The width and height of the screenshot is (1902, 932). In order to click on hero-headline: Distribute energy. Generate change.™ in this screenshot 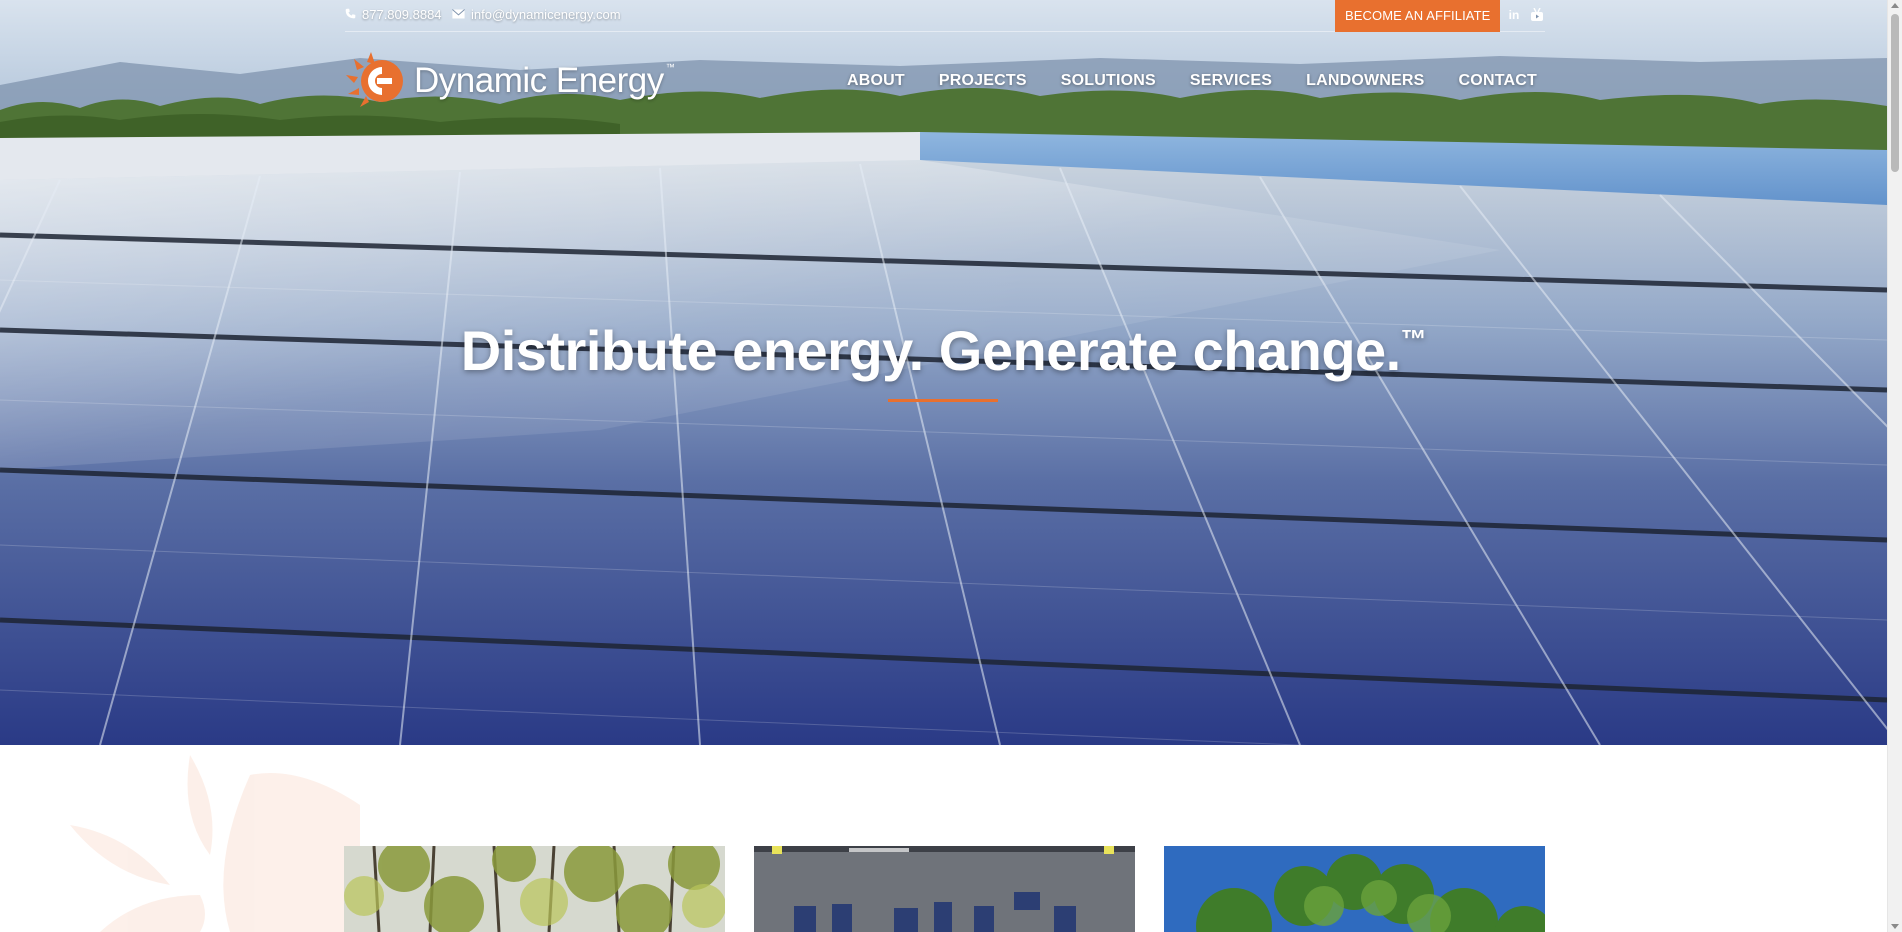, I will do `click(943, 350)`.